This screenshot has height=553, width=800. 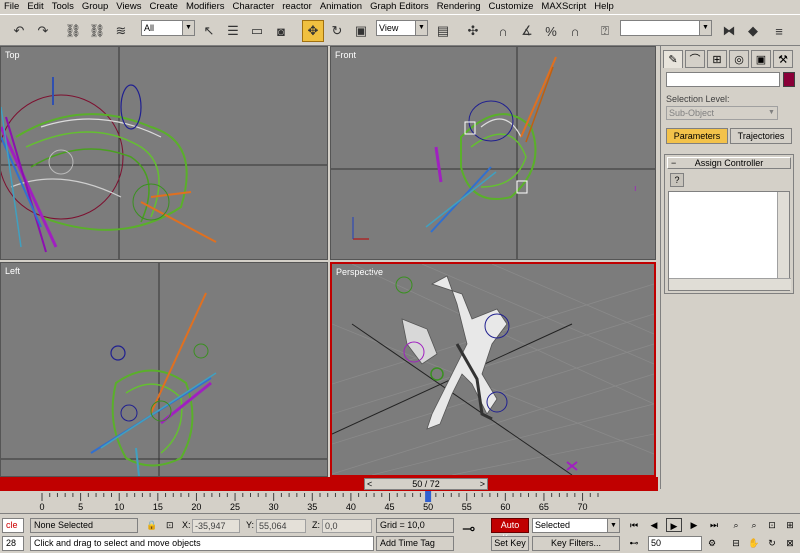 What do you see at coordinates (723, 79) in the screenshot?
I see `object-name-field` at bounding box center [723, 79].